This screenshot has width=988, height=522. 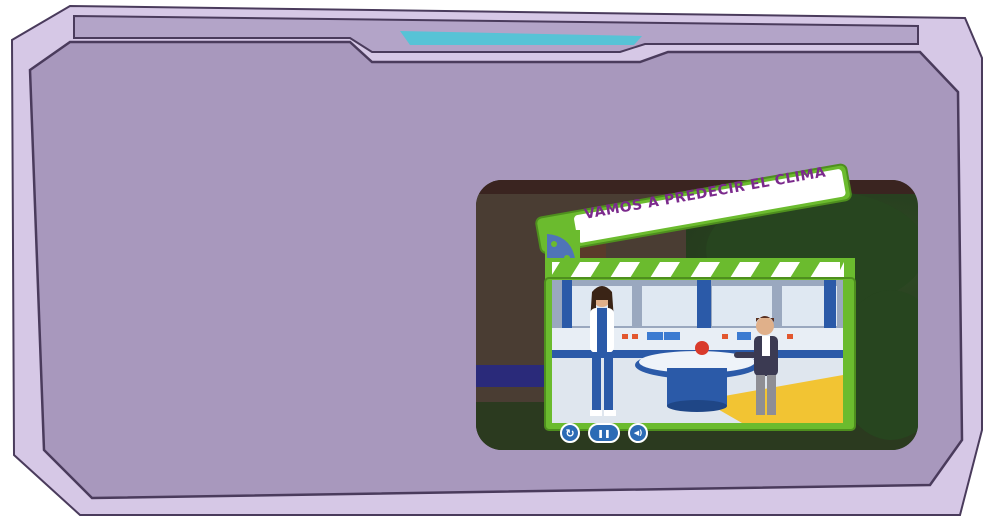 I want to click on volume-icon: ◀), so click(x=638, y=433).